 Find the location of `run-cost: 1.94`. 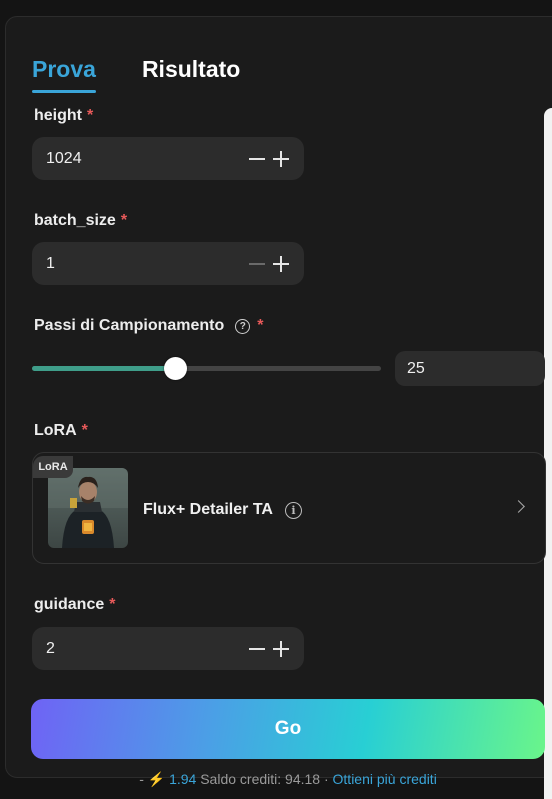

run-cost: 1.94 is located at coordinates (183, 779).